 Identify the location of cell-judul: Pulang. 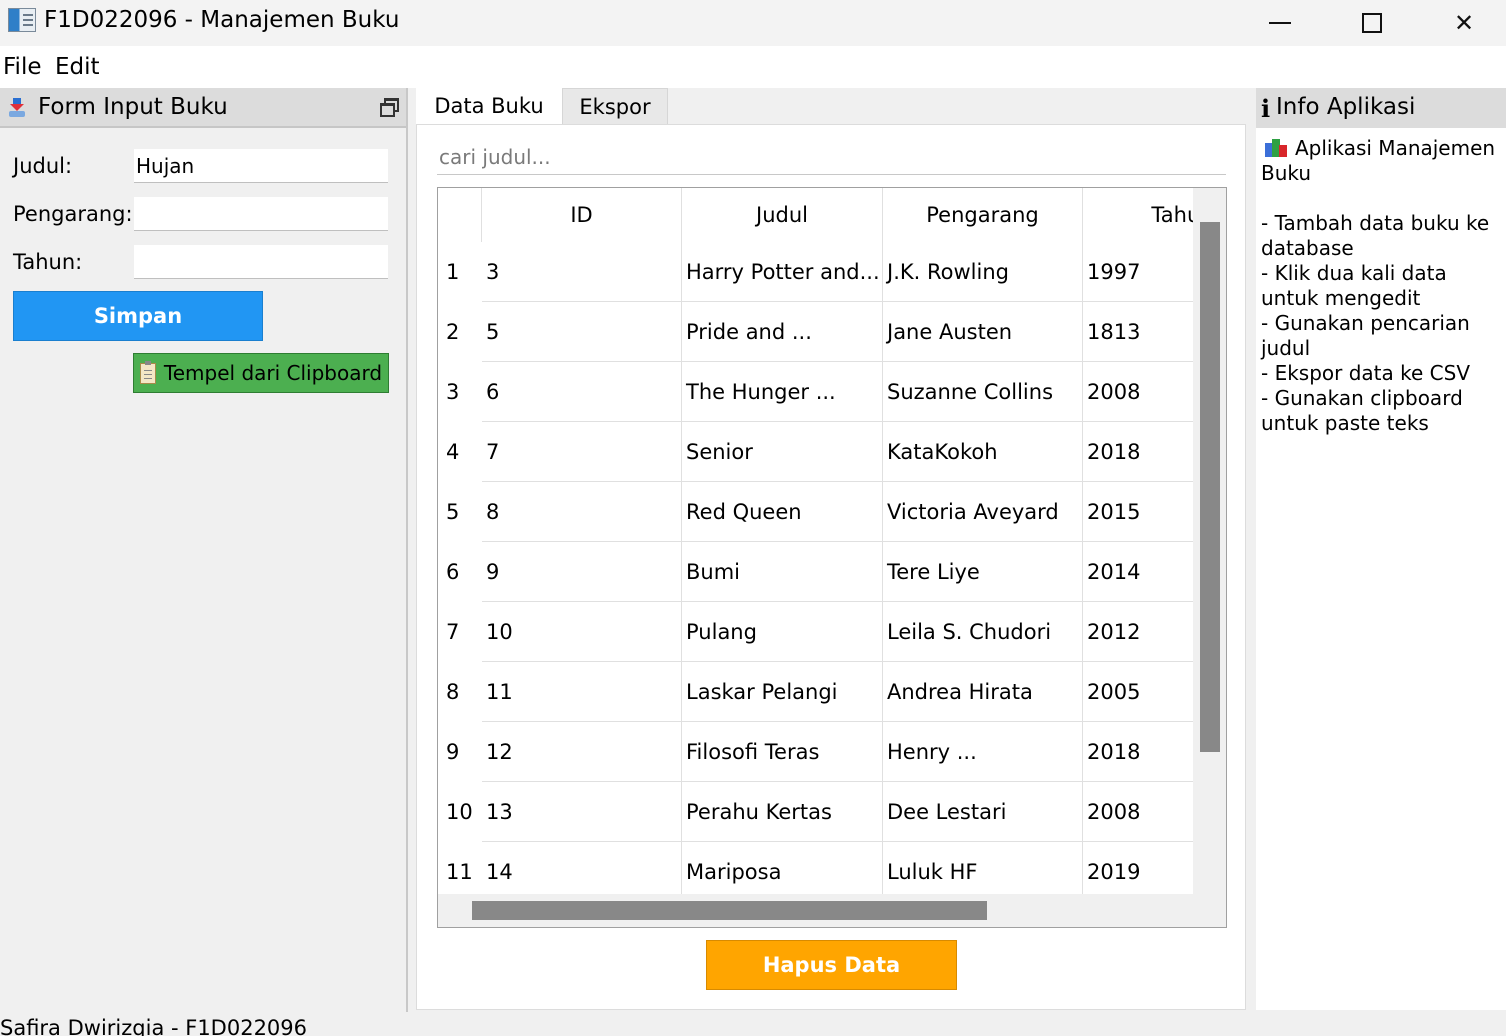
(782, 632).